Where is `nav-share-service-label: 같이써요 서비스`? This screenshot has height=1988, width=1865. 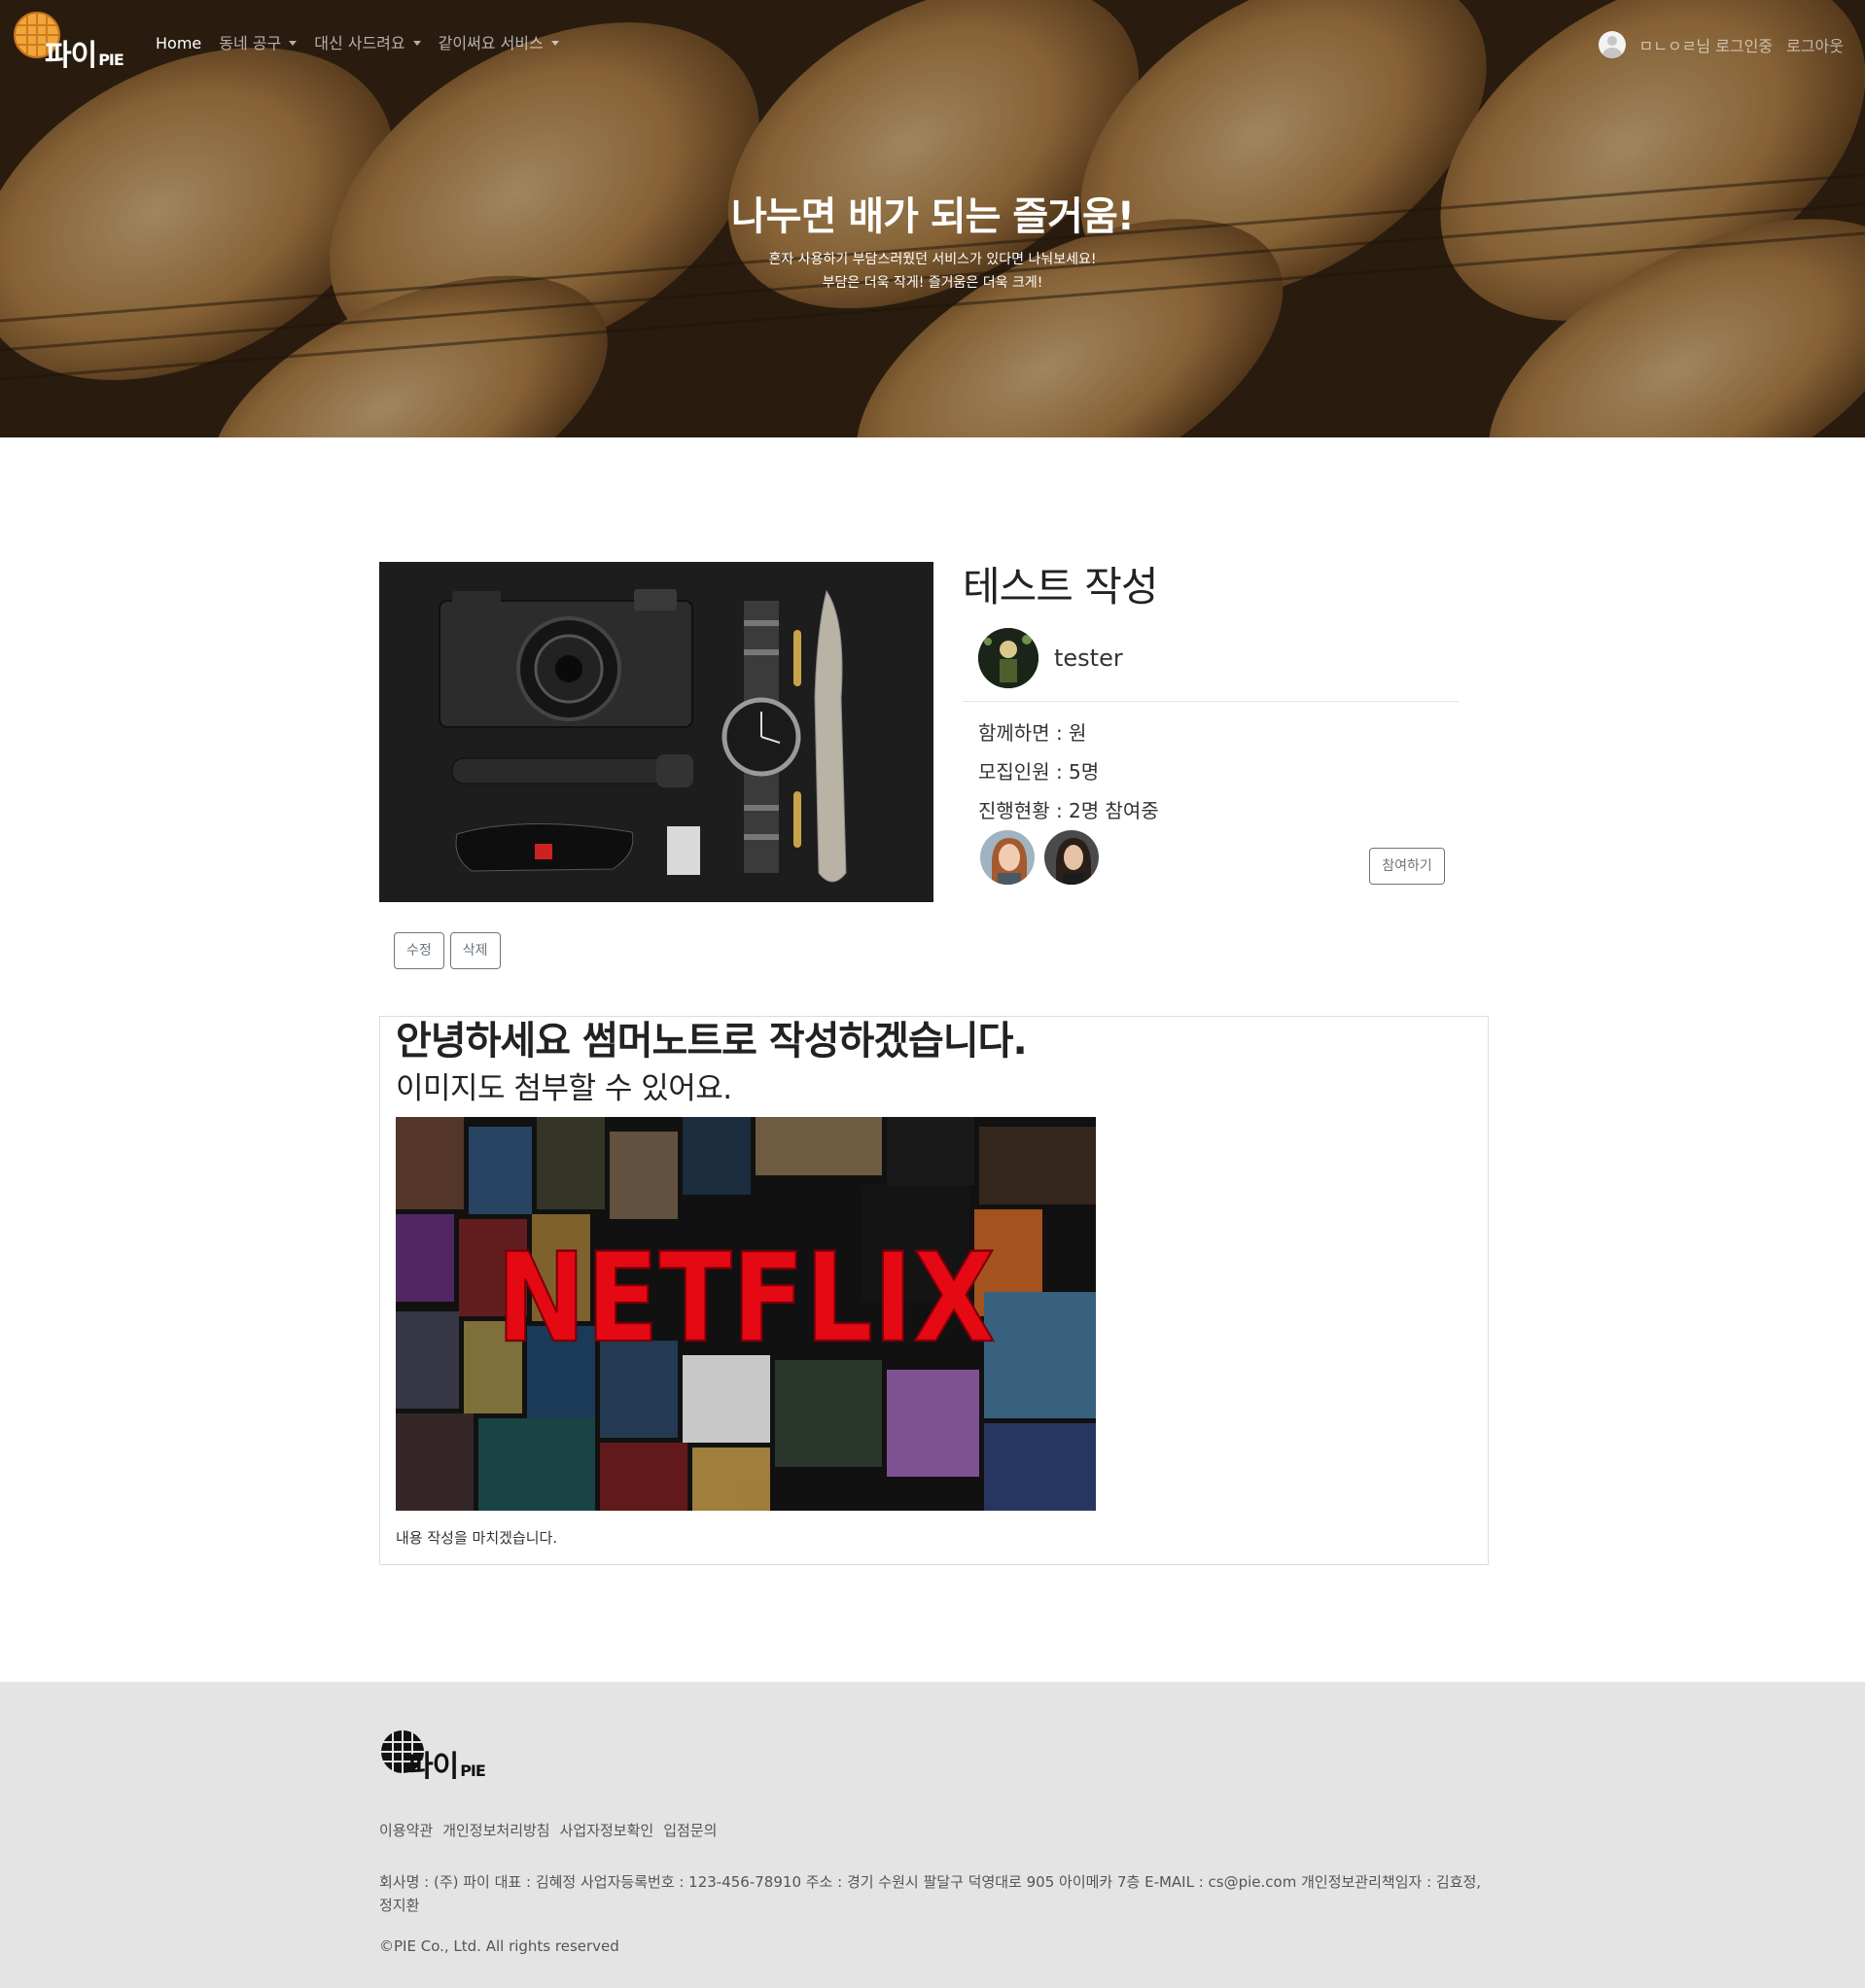
nav-share-service-label: 같이써요 서비스 is located at coordinates (491, 43).